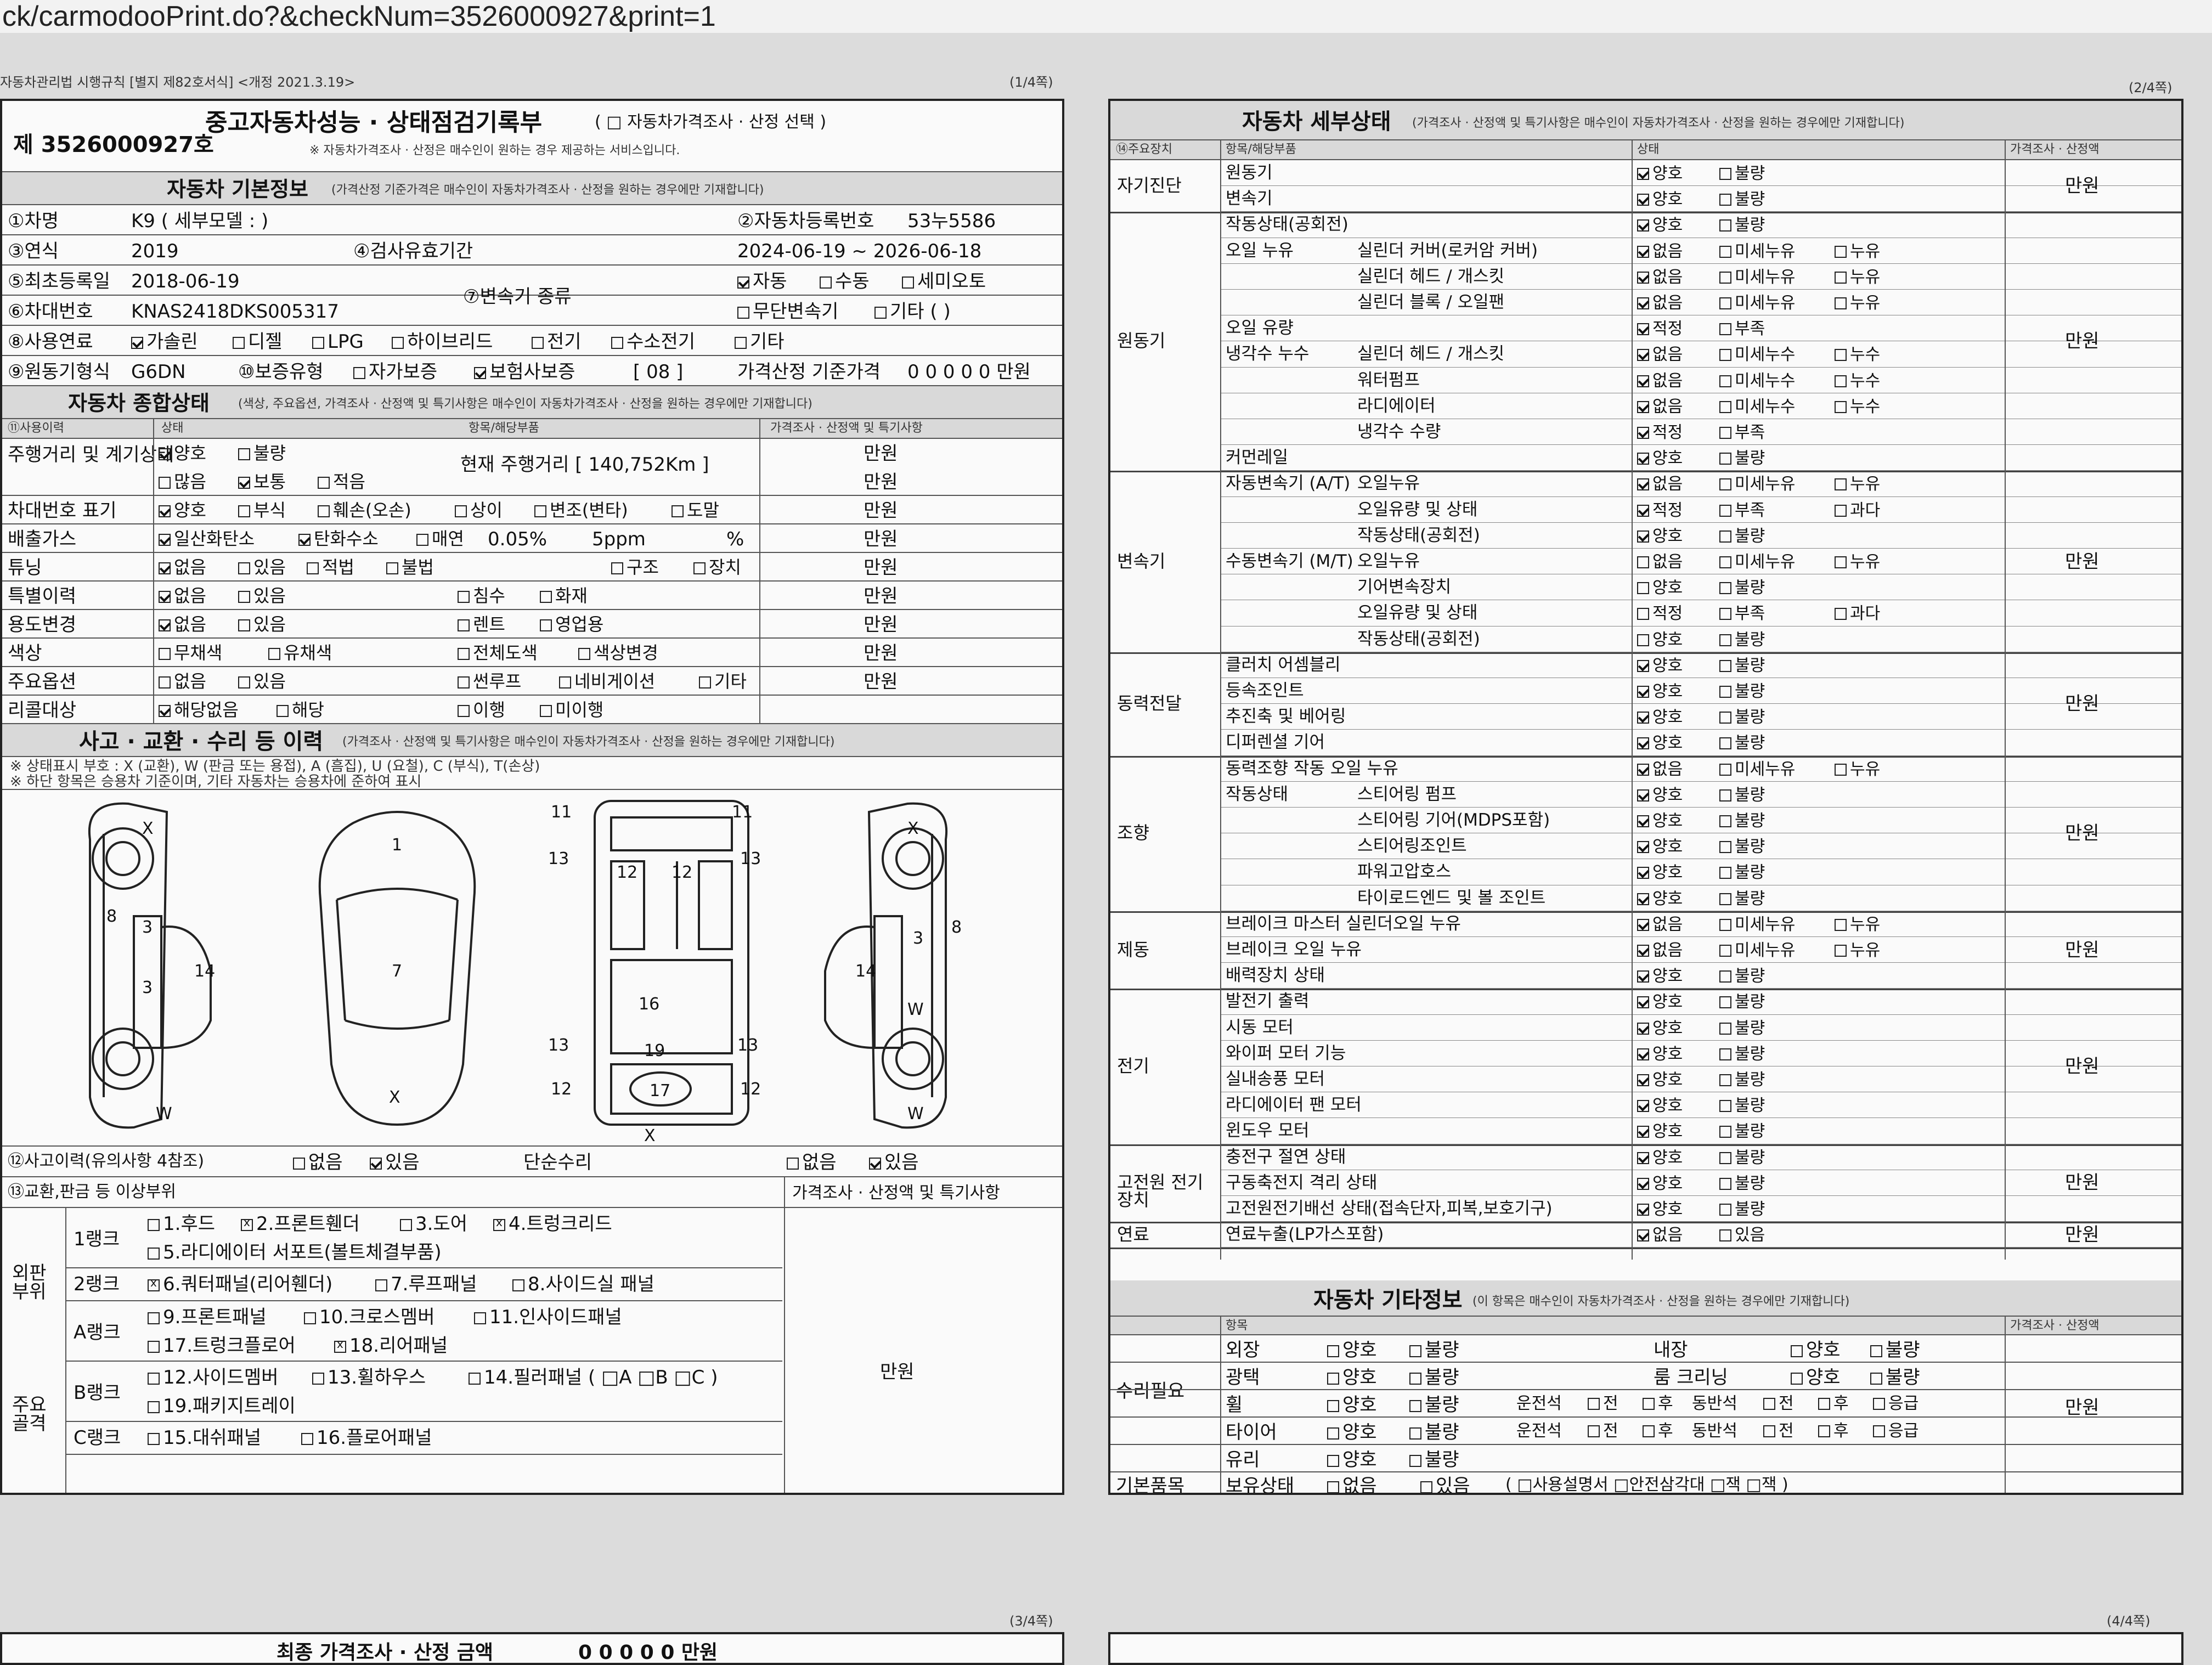  What do you see at coordinates (338, 341) in the screenshot?
I see `fuel-lpg: LPG` at bounding box center [338, 341].